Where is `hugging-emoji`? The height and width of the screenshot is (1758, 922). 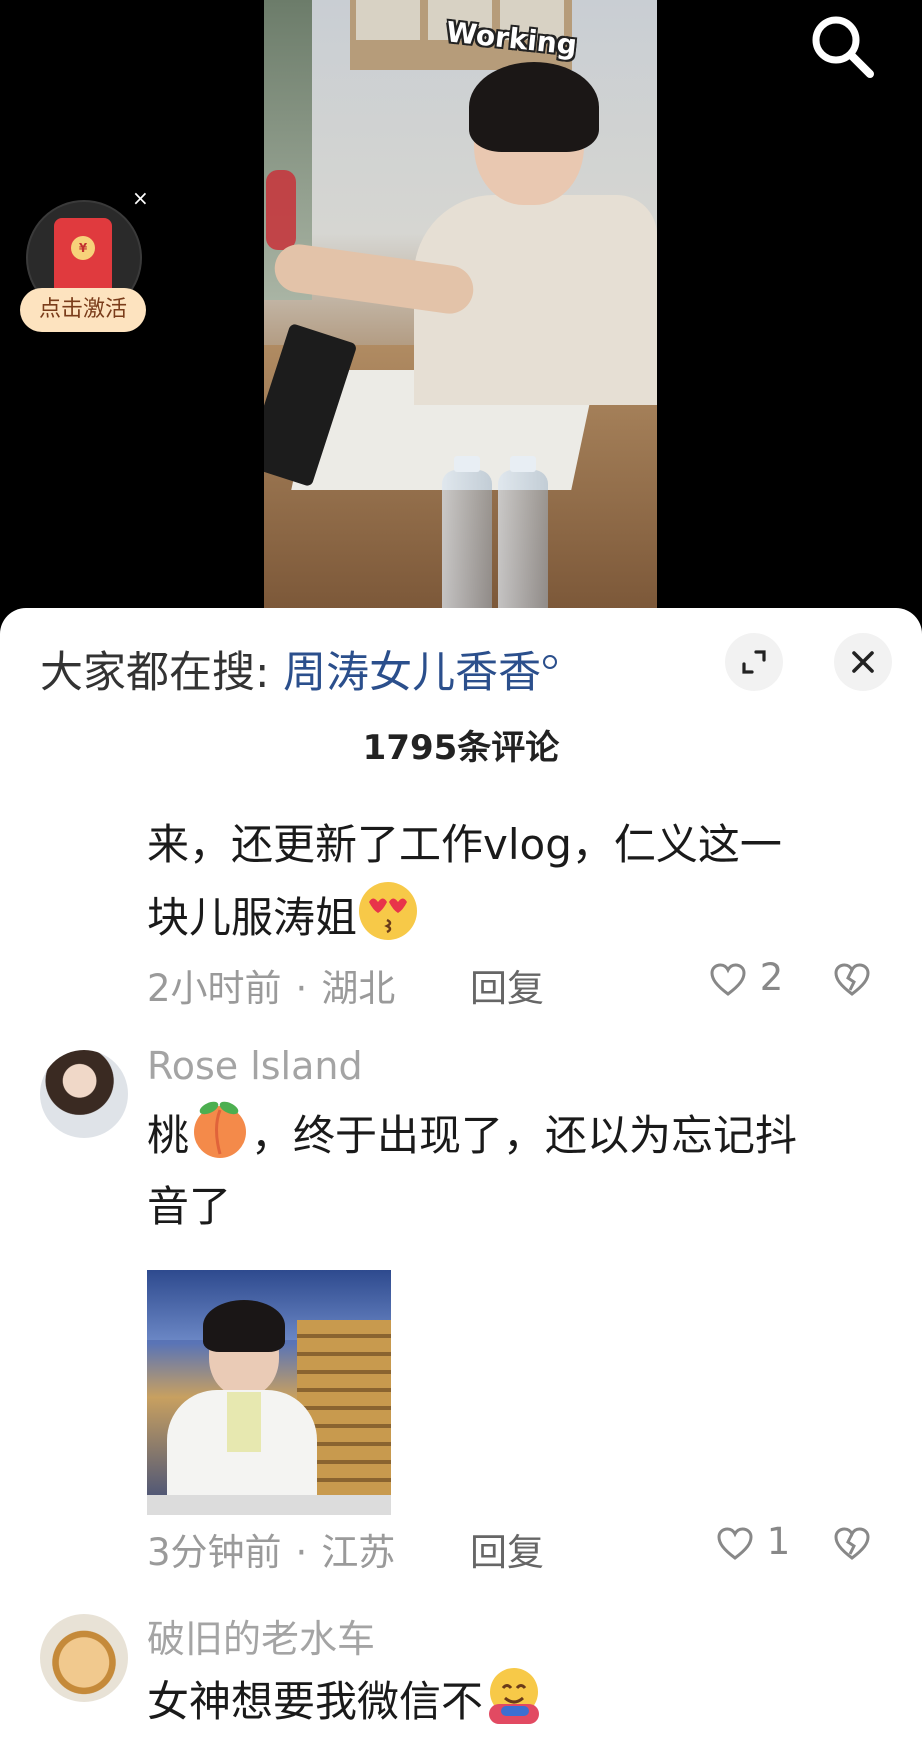 hugging-emoji is located at coordinates (514, 1695).